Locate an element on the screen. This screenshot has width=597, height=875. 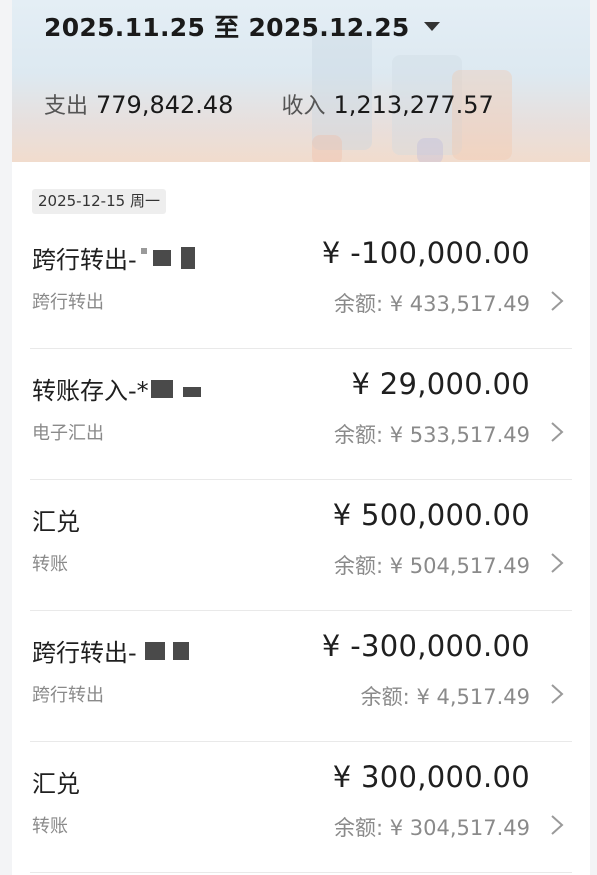
transaction-amount: ¥ 300,000.00 is located at coordinates (431, 777).